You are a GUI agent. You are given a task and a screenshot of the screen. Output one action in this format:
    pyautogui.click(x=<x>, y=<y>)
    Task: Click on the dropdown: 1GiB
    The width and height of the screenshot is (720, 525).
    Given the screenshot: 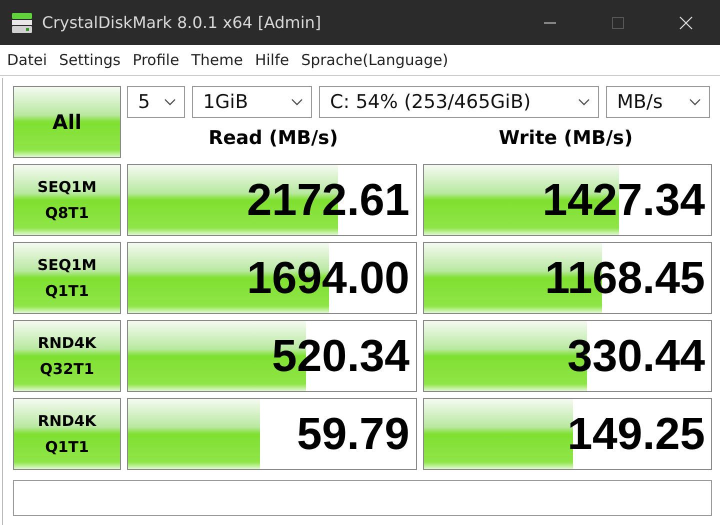 What is the action you would take?
    pyautogui.click(x=252, y=102)
    